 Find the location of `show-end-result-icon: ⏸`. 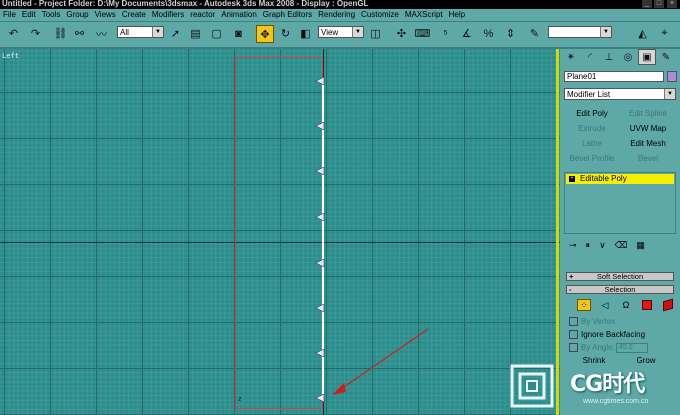

show-end-result-icon: ⏸ is located at coordinates (588, 247).